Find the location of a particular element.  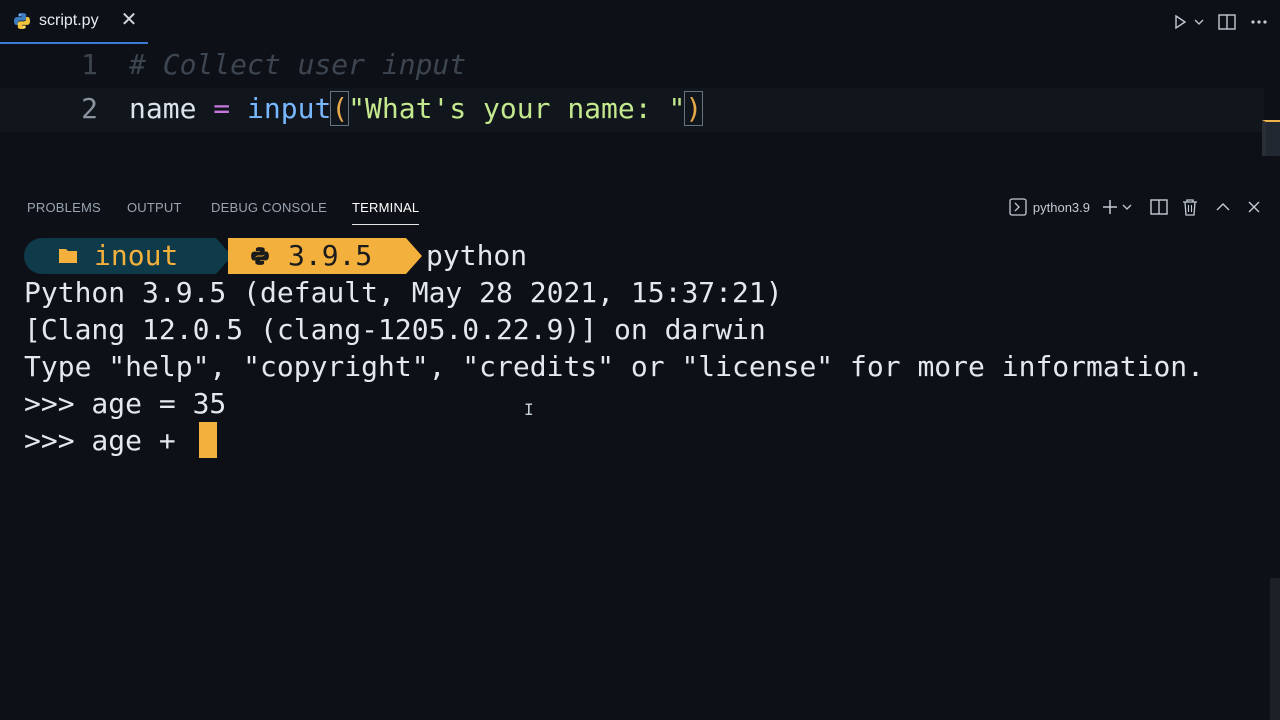

code-variable: name is located at coordinates (163, 108).